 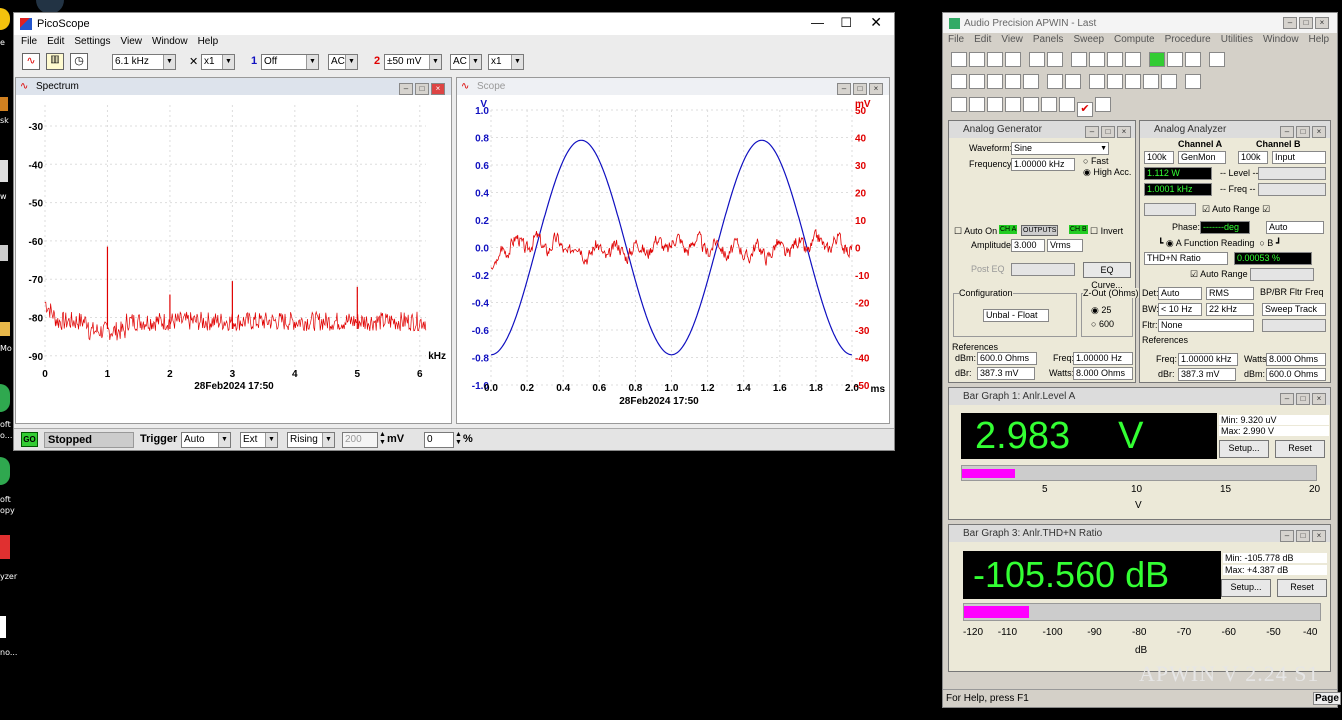 I want to click on close-button: ✕, so click(x=876, y=22).